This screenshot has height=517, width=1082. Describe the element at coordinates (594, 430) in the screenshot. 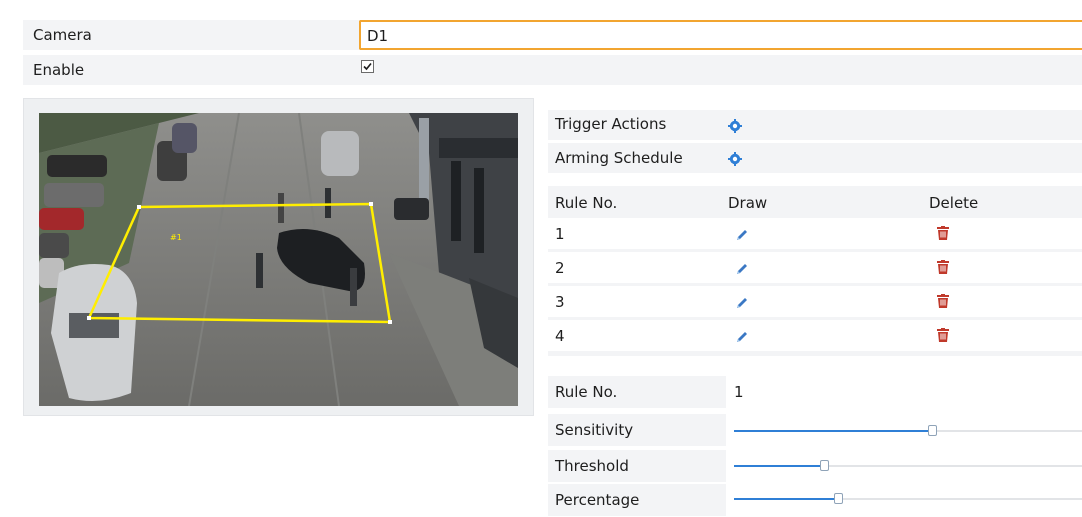

I see `sensitivity-label: Sensitivity` at that location.